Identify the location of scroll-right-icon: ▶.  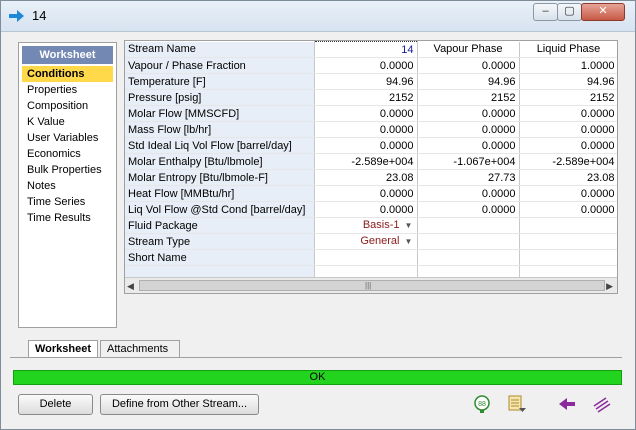
(609, 286).